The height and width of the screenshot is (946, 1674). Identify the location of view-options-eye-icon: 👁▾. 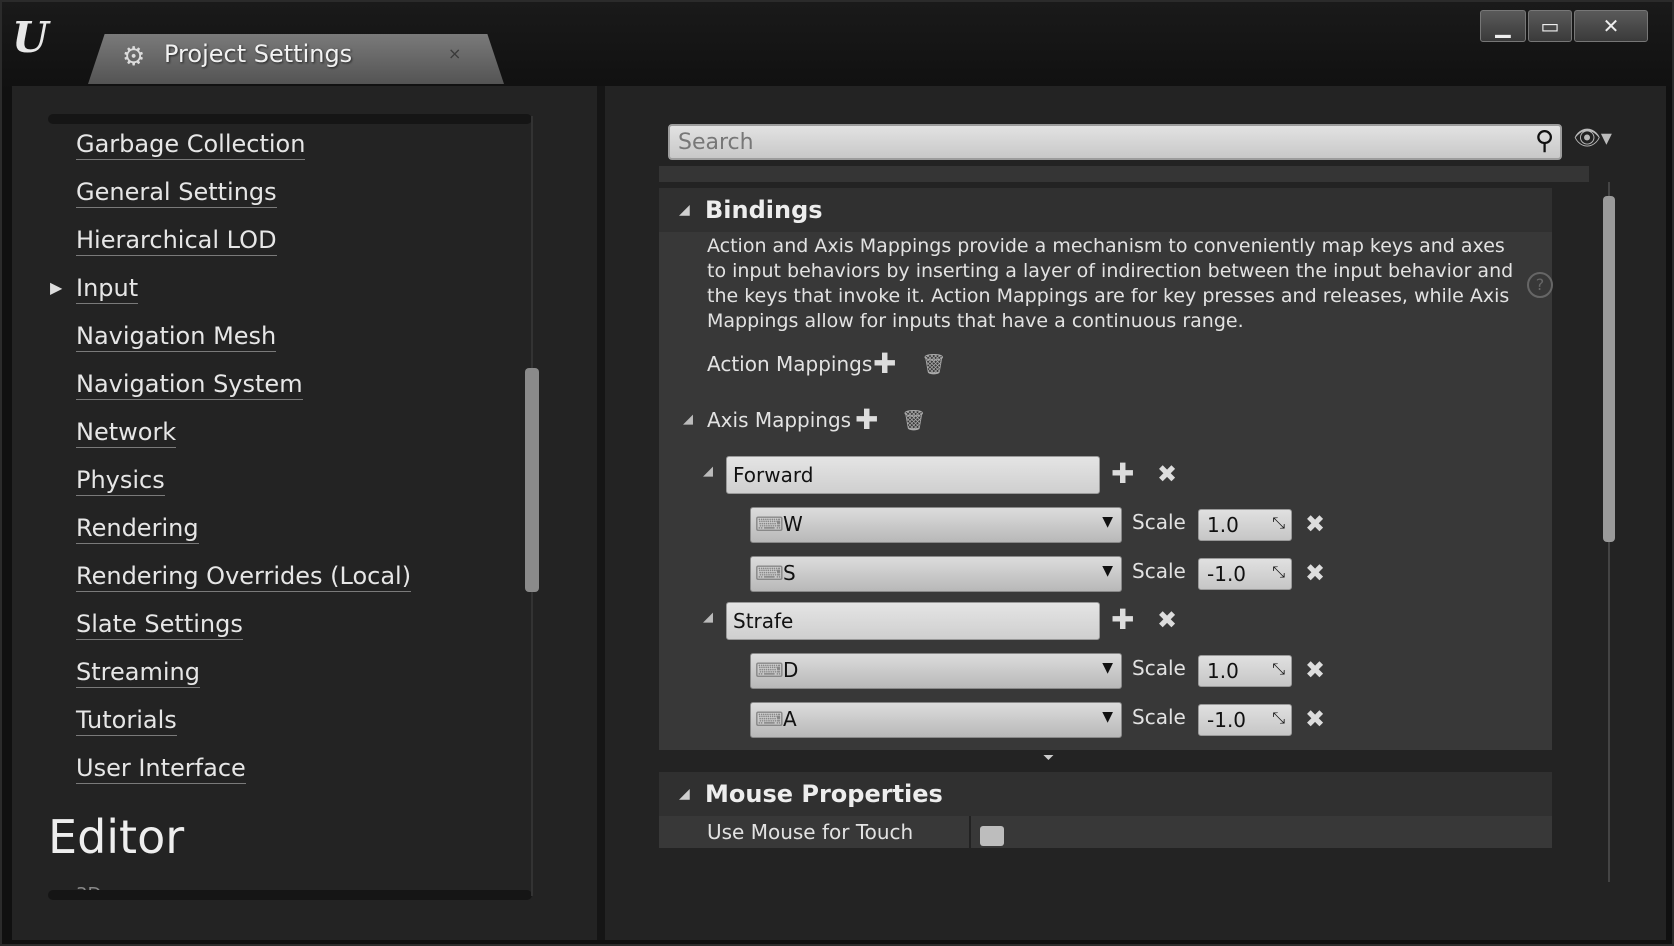
(1592, 138).